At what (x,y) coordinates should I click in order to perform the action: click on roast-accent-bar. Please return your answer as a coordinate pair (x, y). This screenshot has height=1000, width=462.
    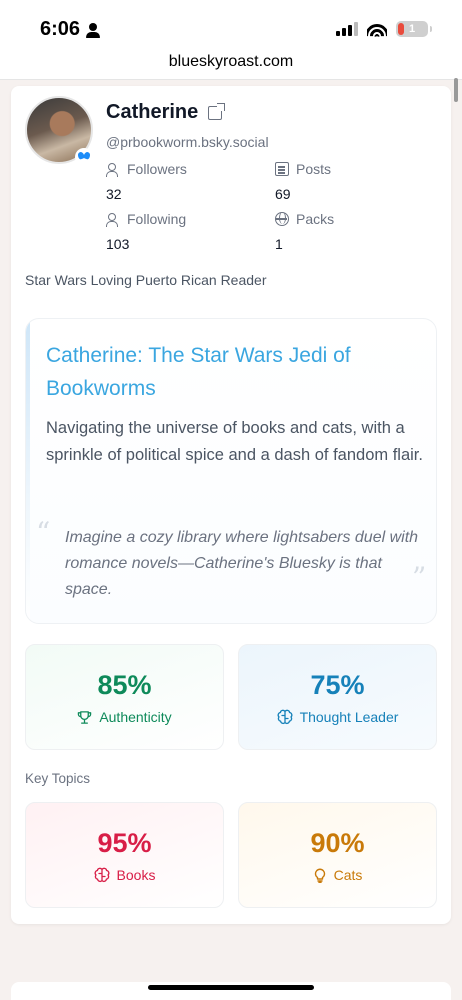
    Looking at the image, I should click on (28, 471).